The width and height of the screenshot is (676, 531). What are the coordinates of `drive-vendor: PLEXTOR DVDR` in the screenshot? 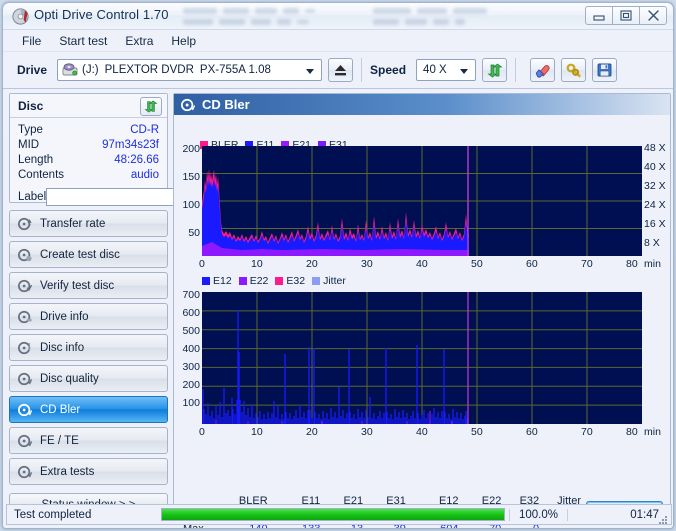 It's located at (149, 70).